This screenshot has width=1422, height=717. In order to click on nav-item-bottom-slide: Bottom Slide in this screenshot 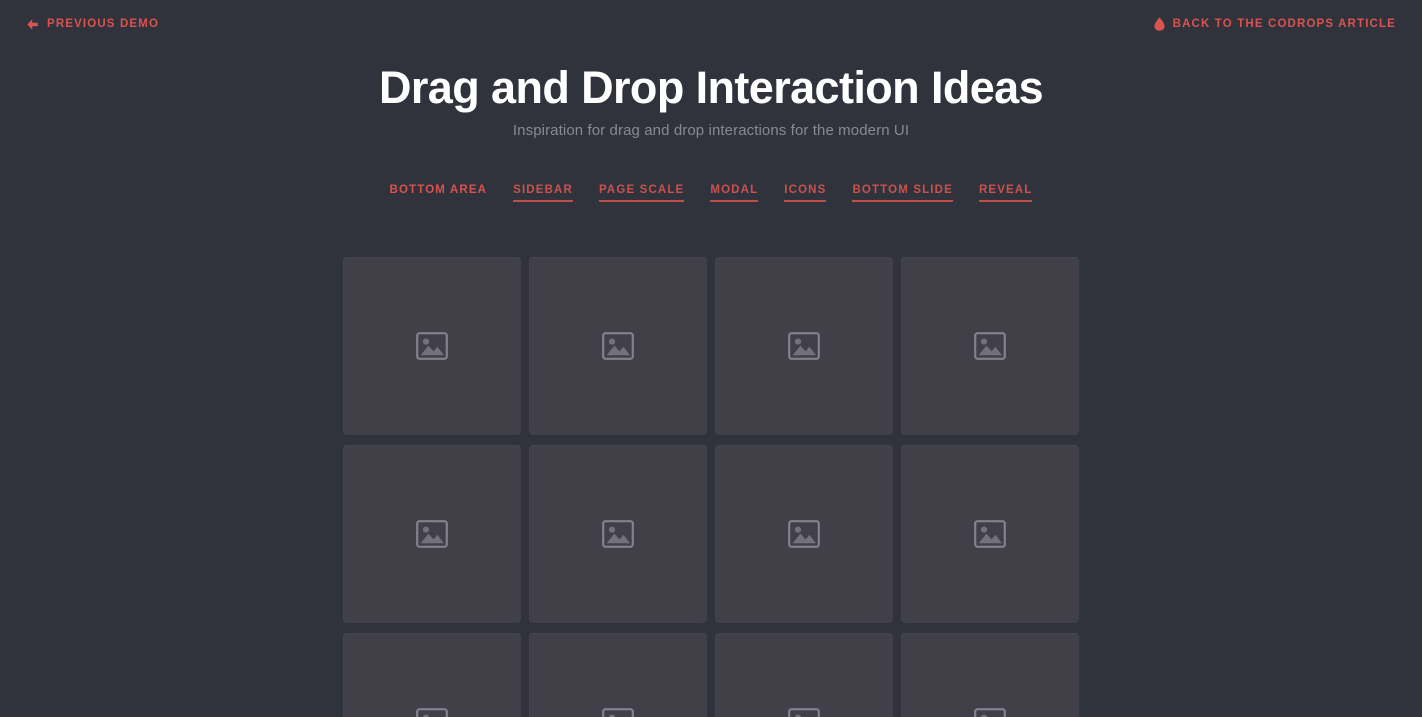, I will do `click(903, 193)`.